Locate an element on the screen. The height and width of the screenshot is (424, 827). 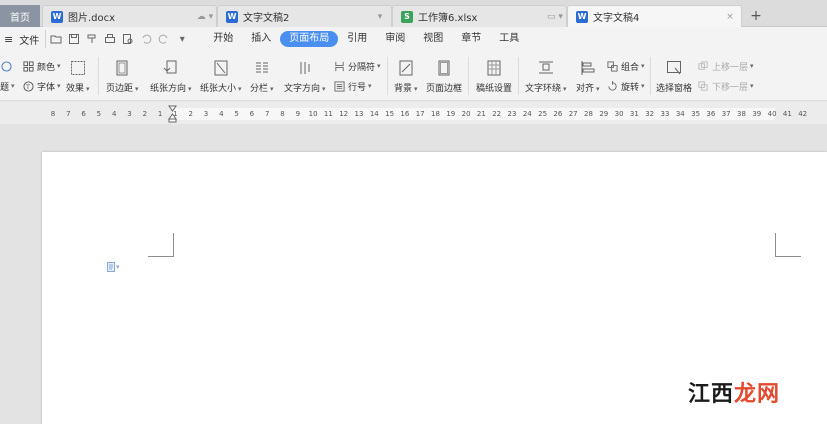
menu-tools: 工具 is located at coordinates (509, 39).